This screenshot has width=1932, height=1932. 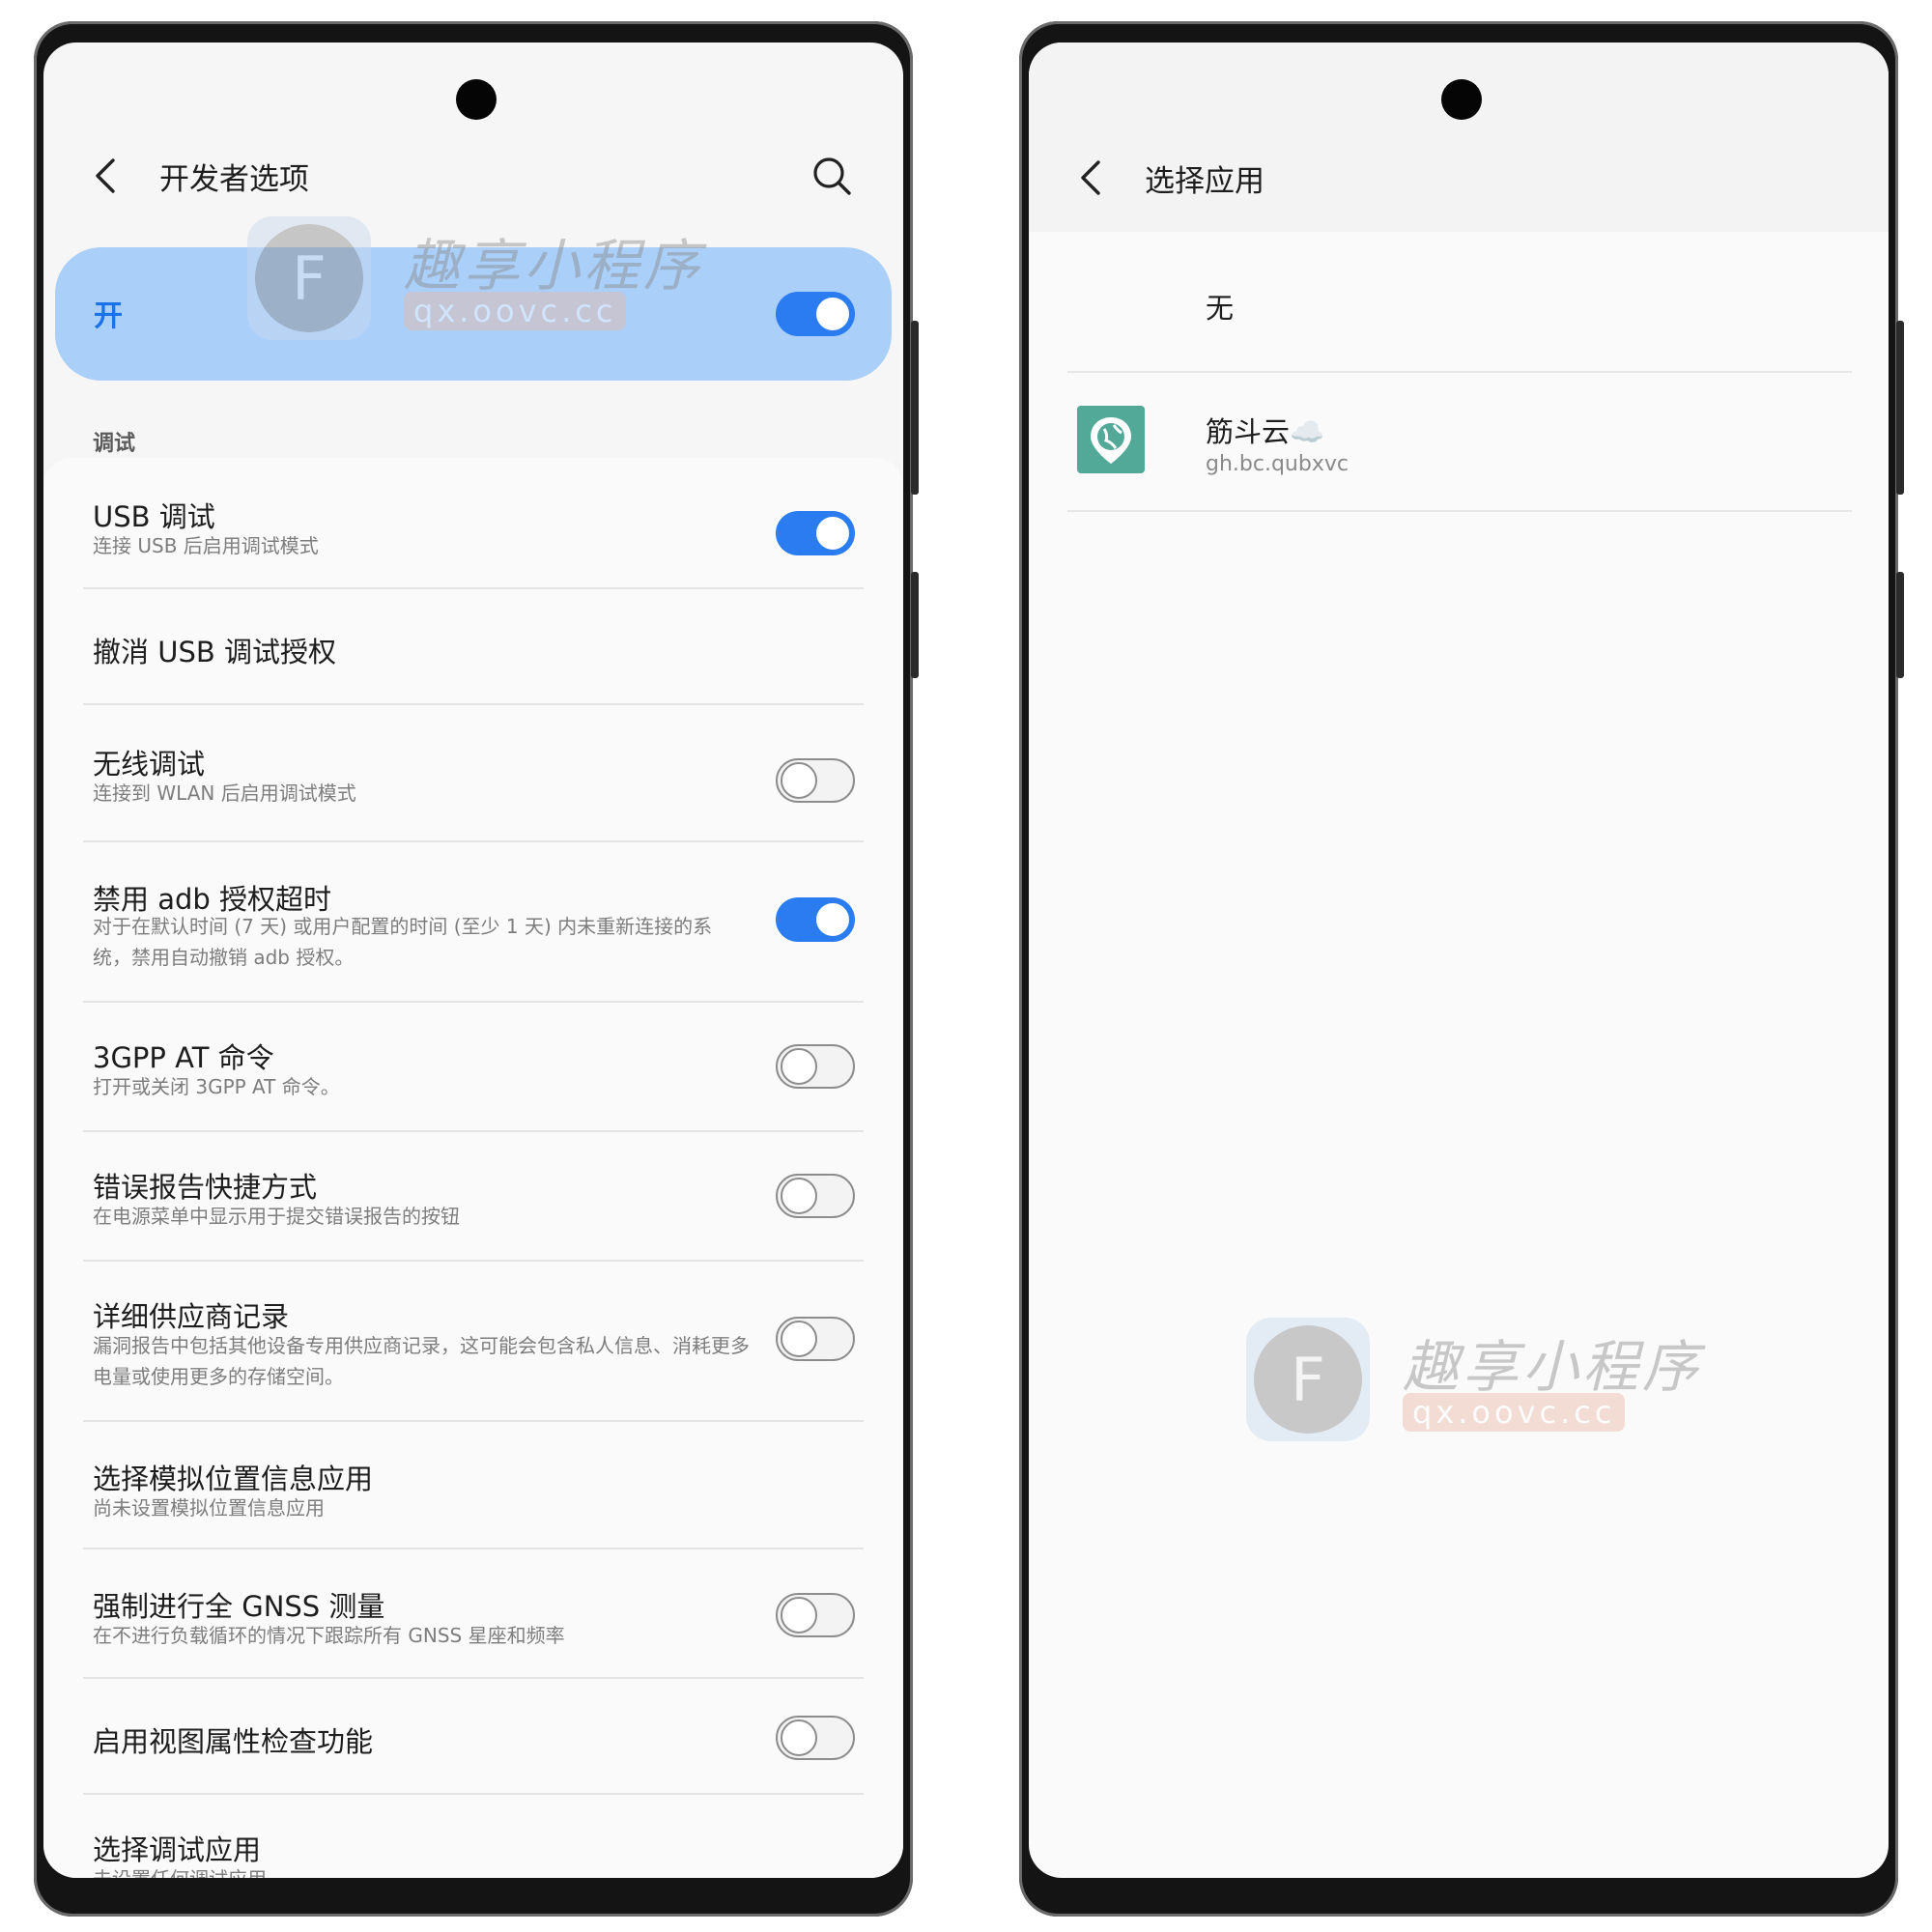 What do you see at coordinates (206, 545) in the screenshot?
I see `item-subtitle: 连接 USB 后启用调试模式` at bounding box center [206, 545].